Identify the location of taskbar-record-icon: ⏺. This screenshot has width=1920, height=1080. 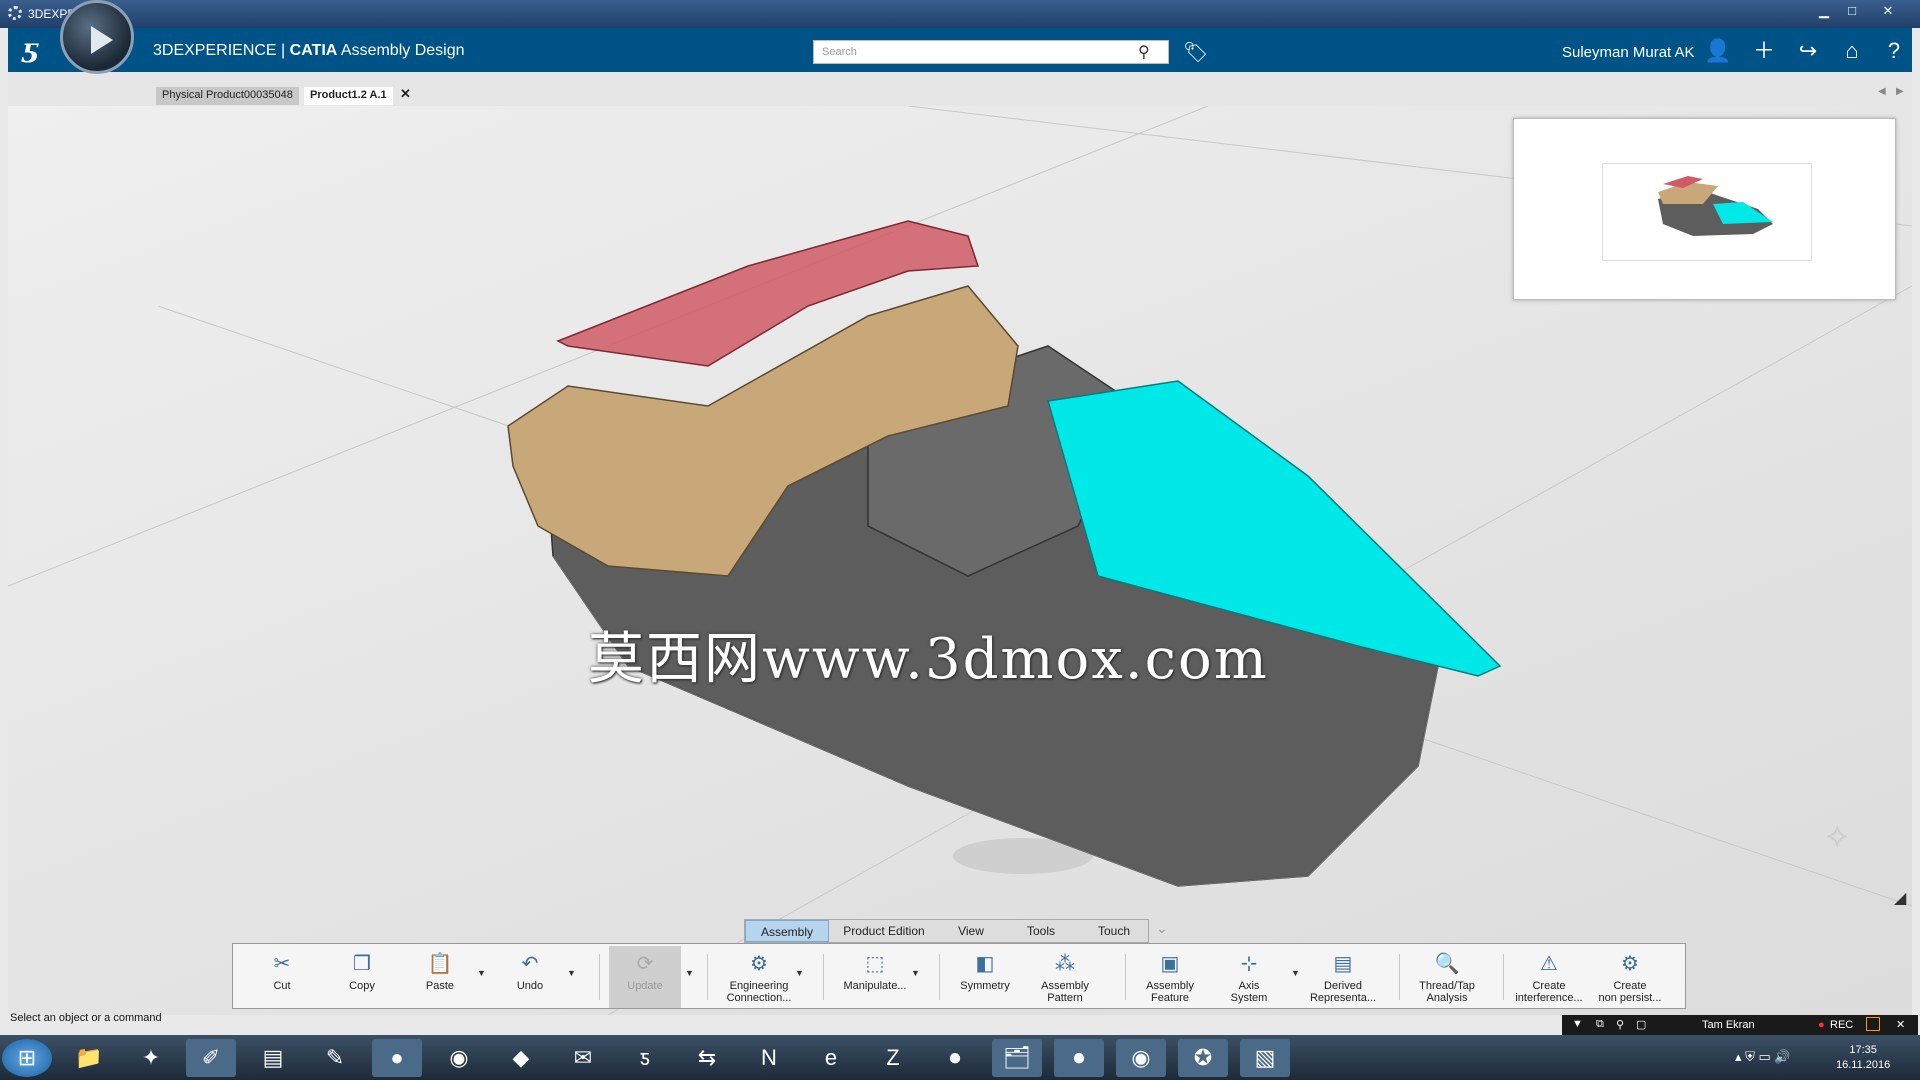
(955, 1058).